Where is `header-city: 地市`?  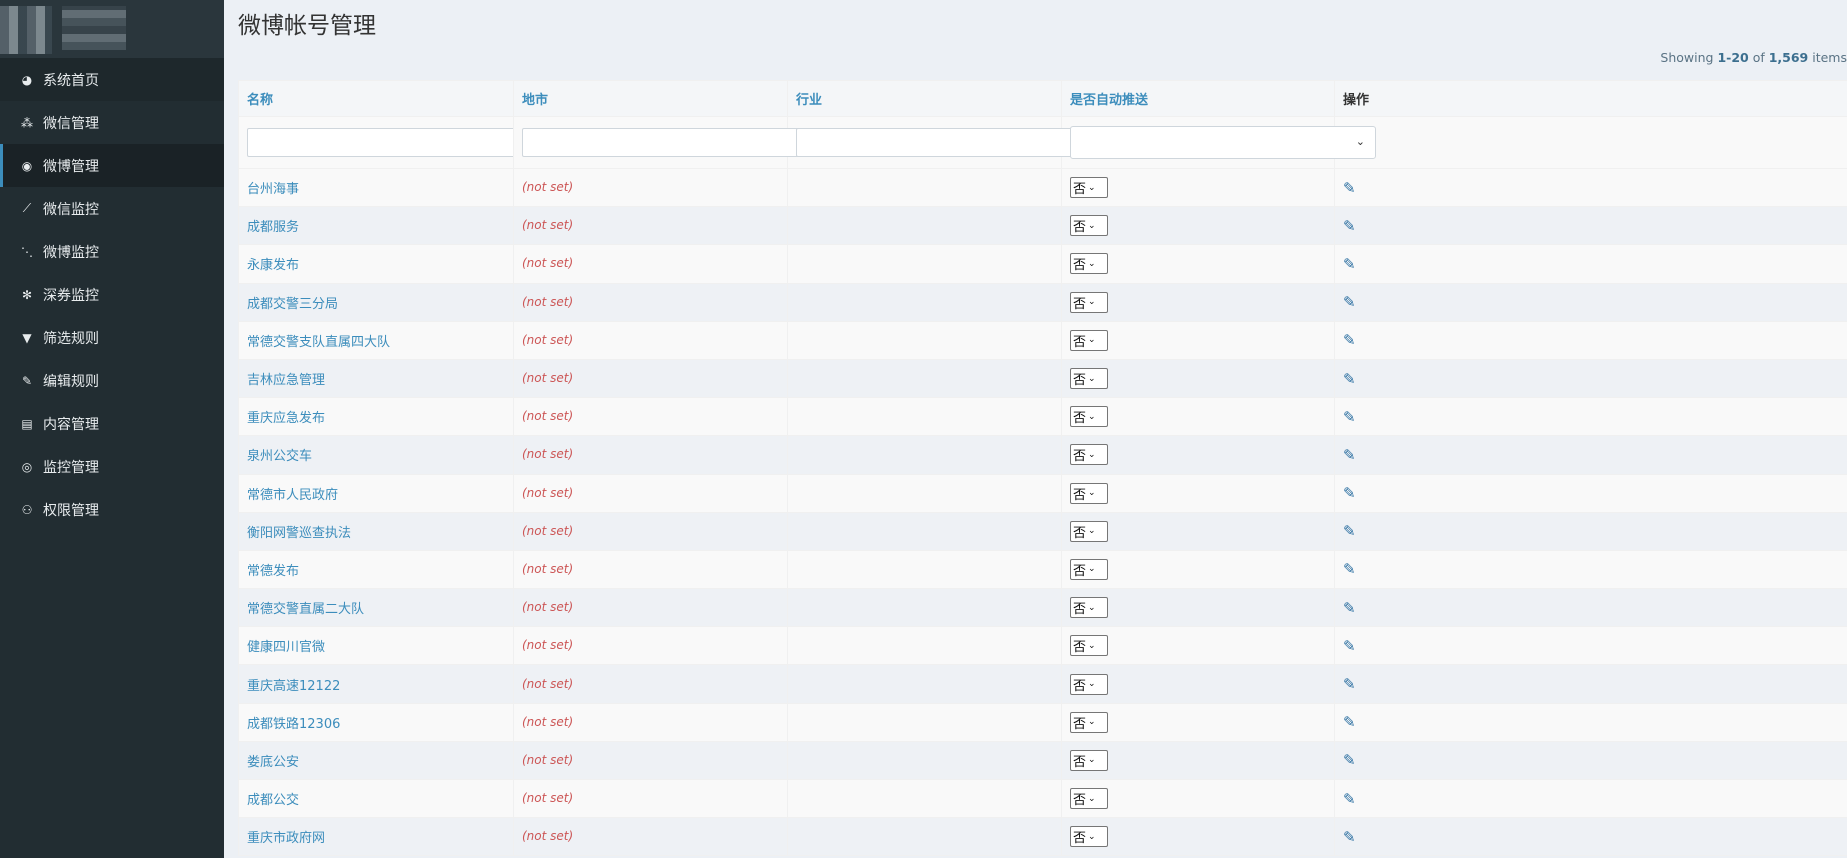 header-city: 地市 is located at coordinates (650, 98).